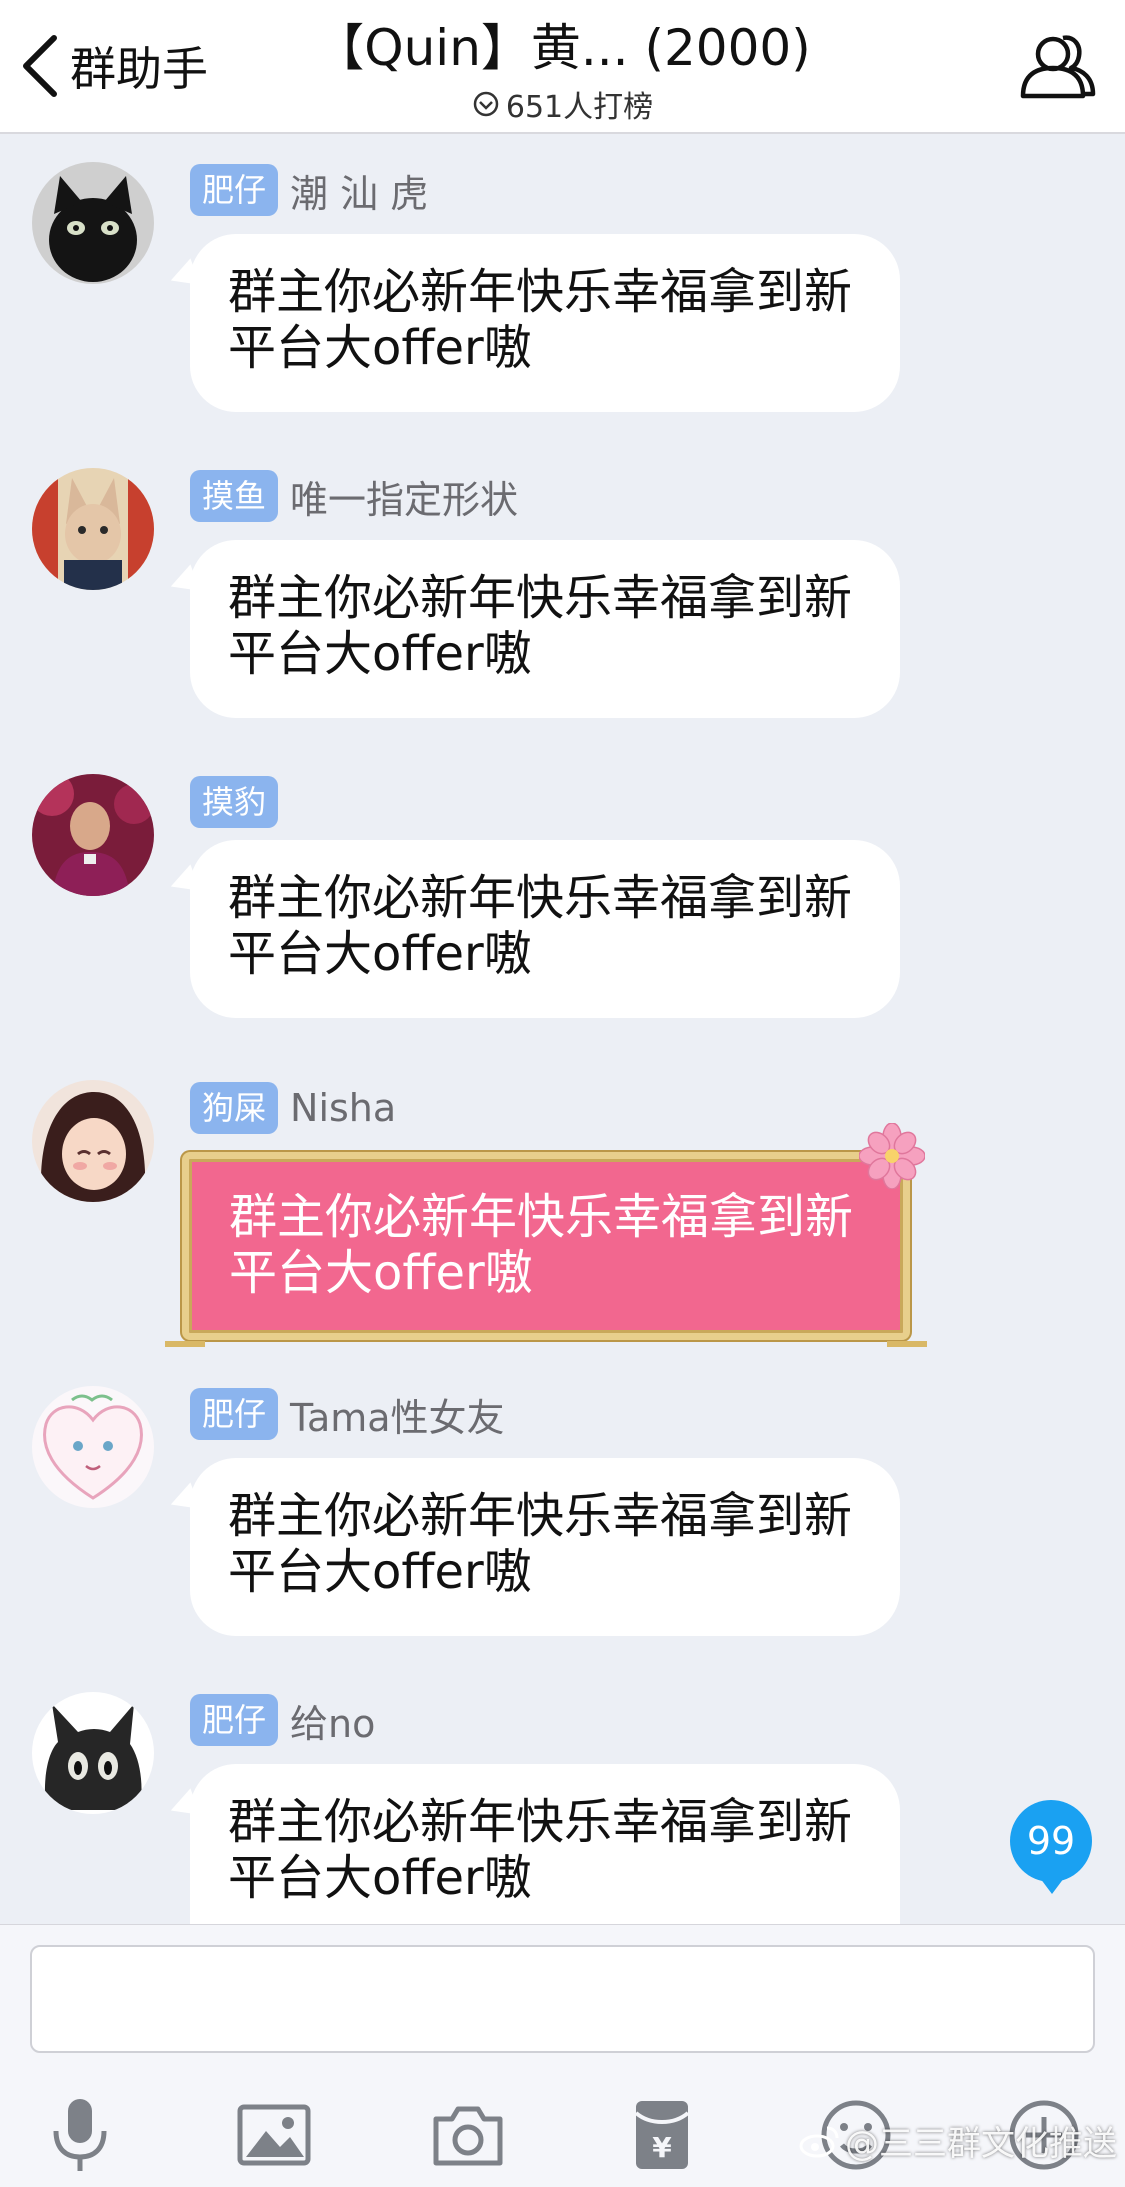 This screenshot has width=1125, height=2187. I want to click on camera-icon, so click(468, 2136).